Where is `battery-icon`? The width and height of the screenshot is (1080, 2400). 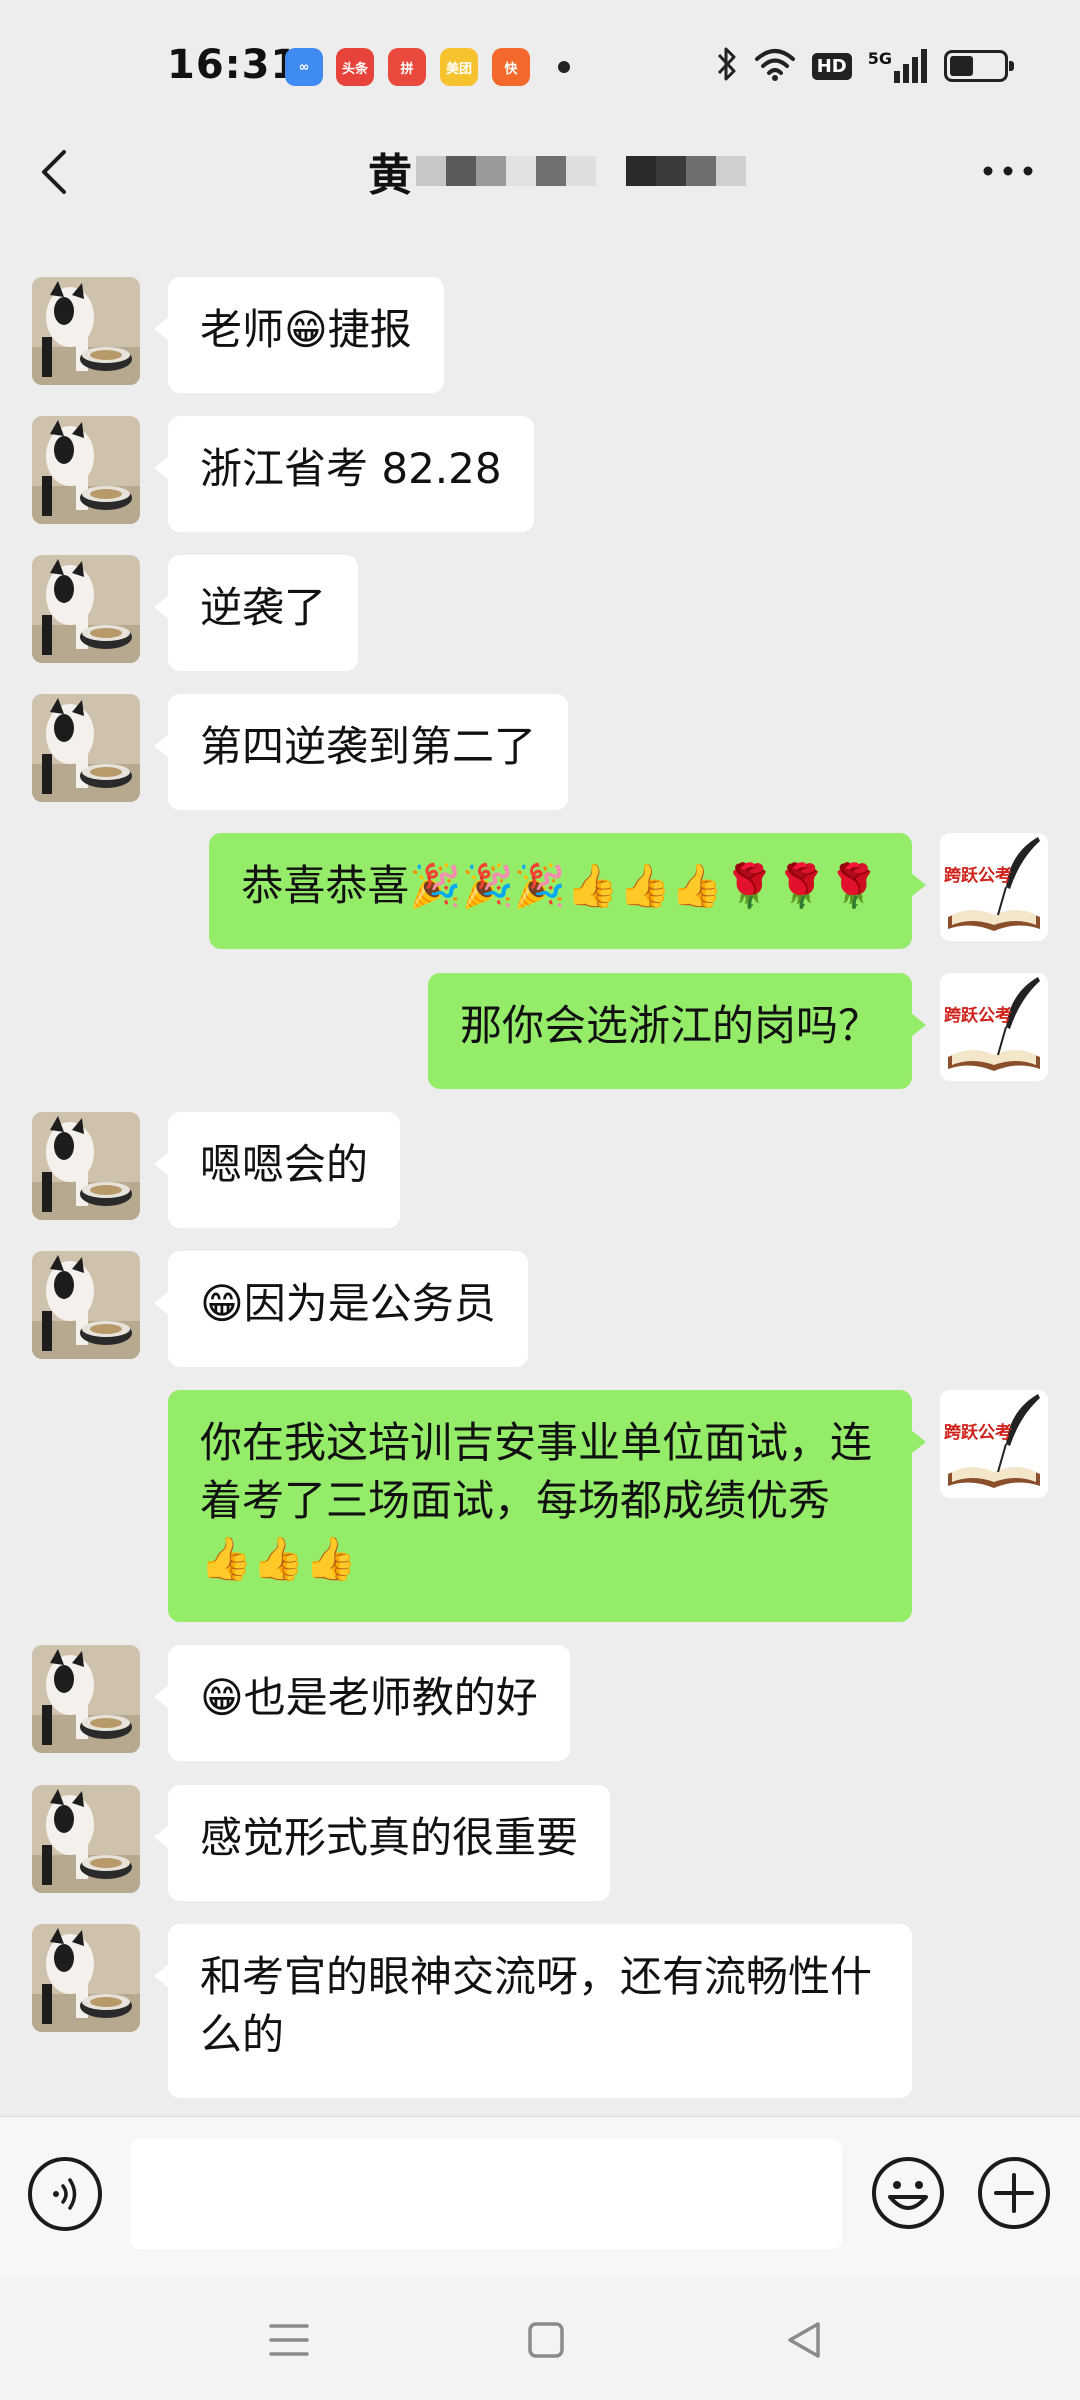
battery-icon is located at coordinates (979, 66).